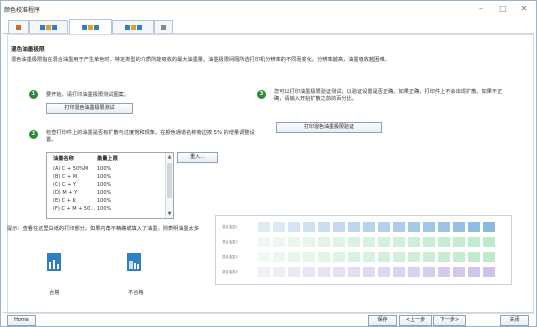 Image resolution: width=537 pixels, height=327 pixels. Describe the element at coordinates (54, 262) in the screenshot. I see `pass-sample-icon` at that location.